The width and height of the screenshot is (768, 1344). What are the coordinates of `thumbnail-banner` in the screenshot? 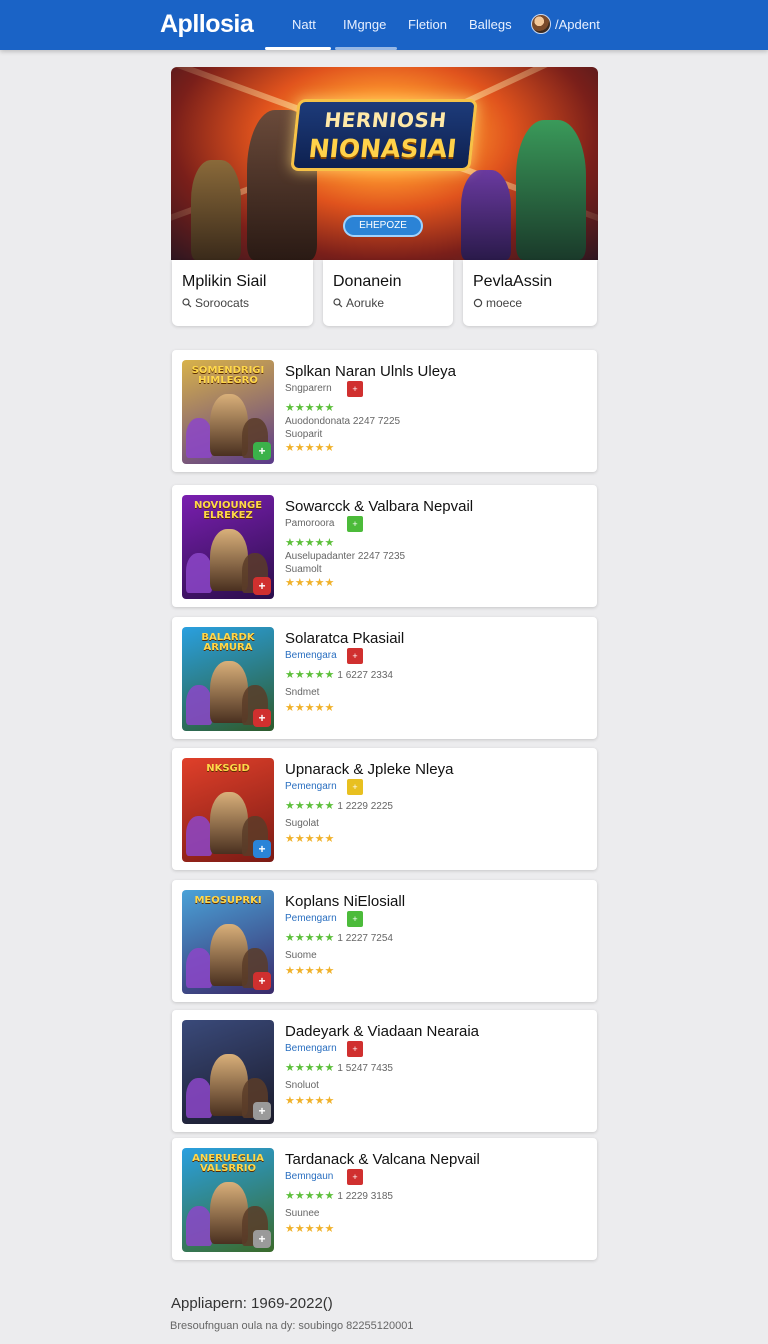 It's located at (228, 1036).